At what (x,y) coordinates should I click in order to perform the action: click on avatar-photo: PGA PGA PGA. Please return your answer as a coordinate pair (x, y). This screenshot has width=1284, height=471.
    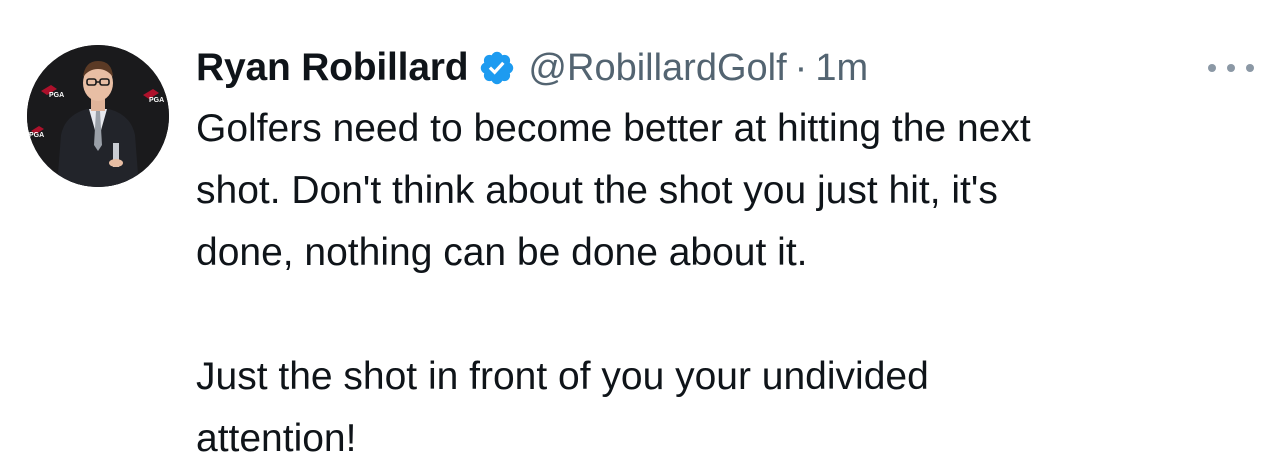
    Looking at the image, I should click on (98, 116).